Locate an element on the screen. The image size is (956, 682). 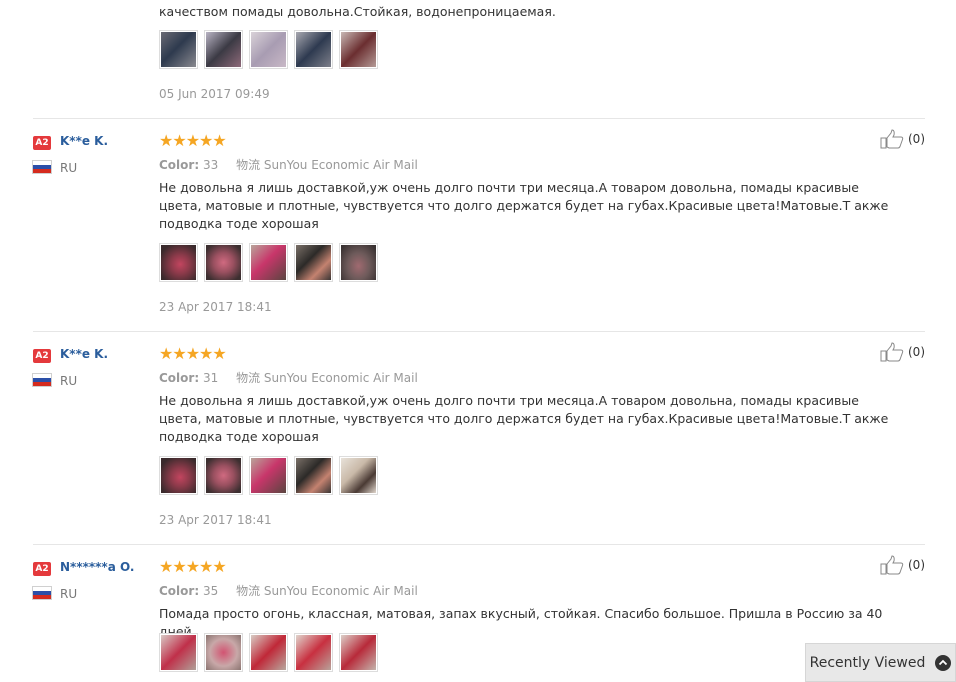
recently-viewed-button: Recently Viewed is located at coordinates (880, 662).